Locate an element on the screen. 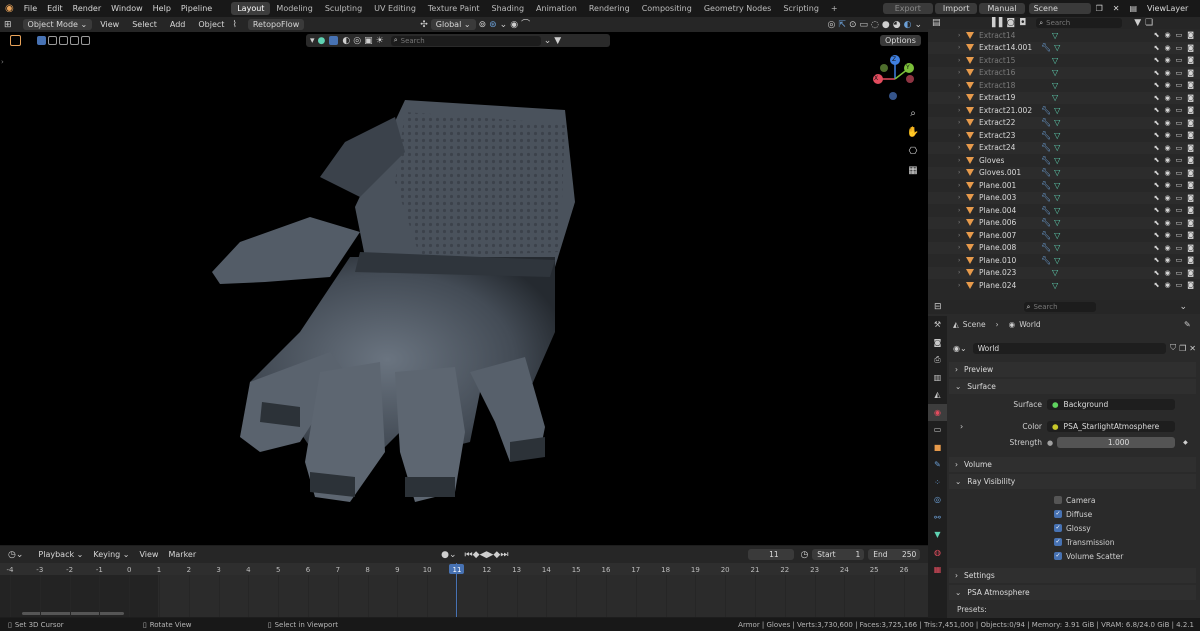 The width and height of the screenshot is (1200, 631). outliner-item-name: Extract19 is located at coordinates (1010, 97).